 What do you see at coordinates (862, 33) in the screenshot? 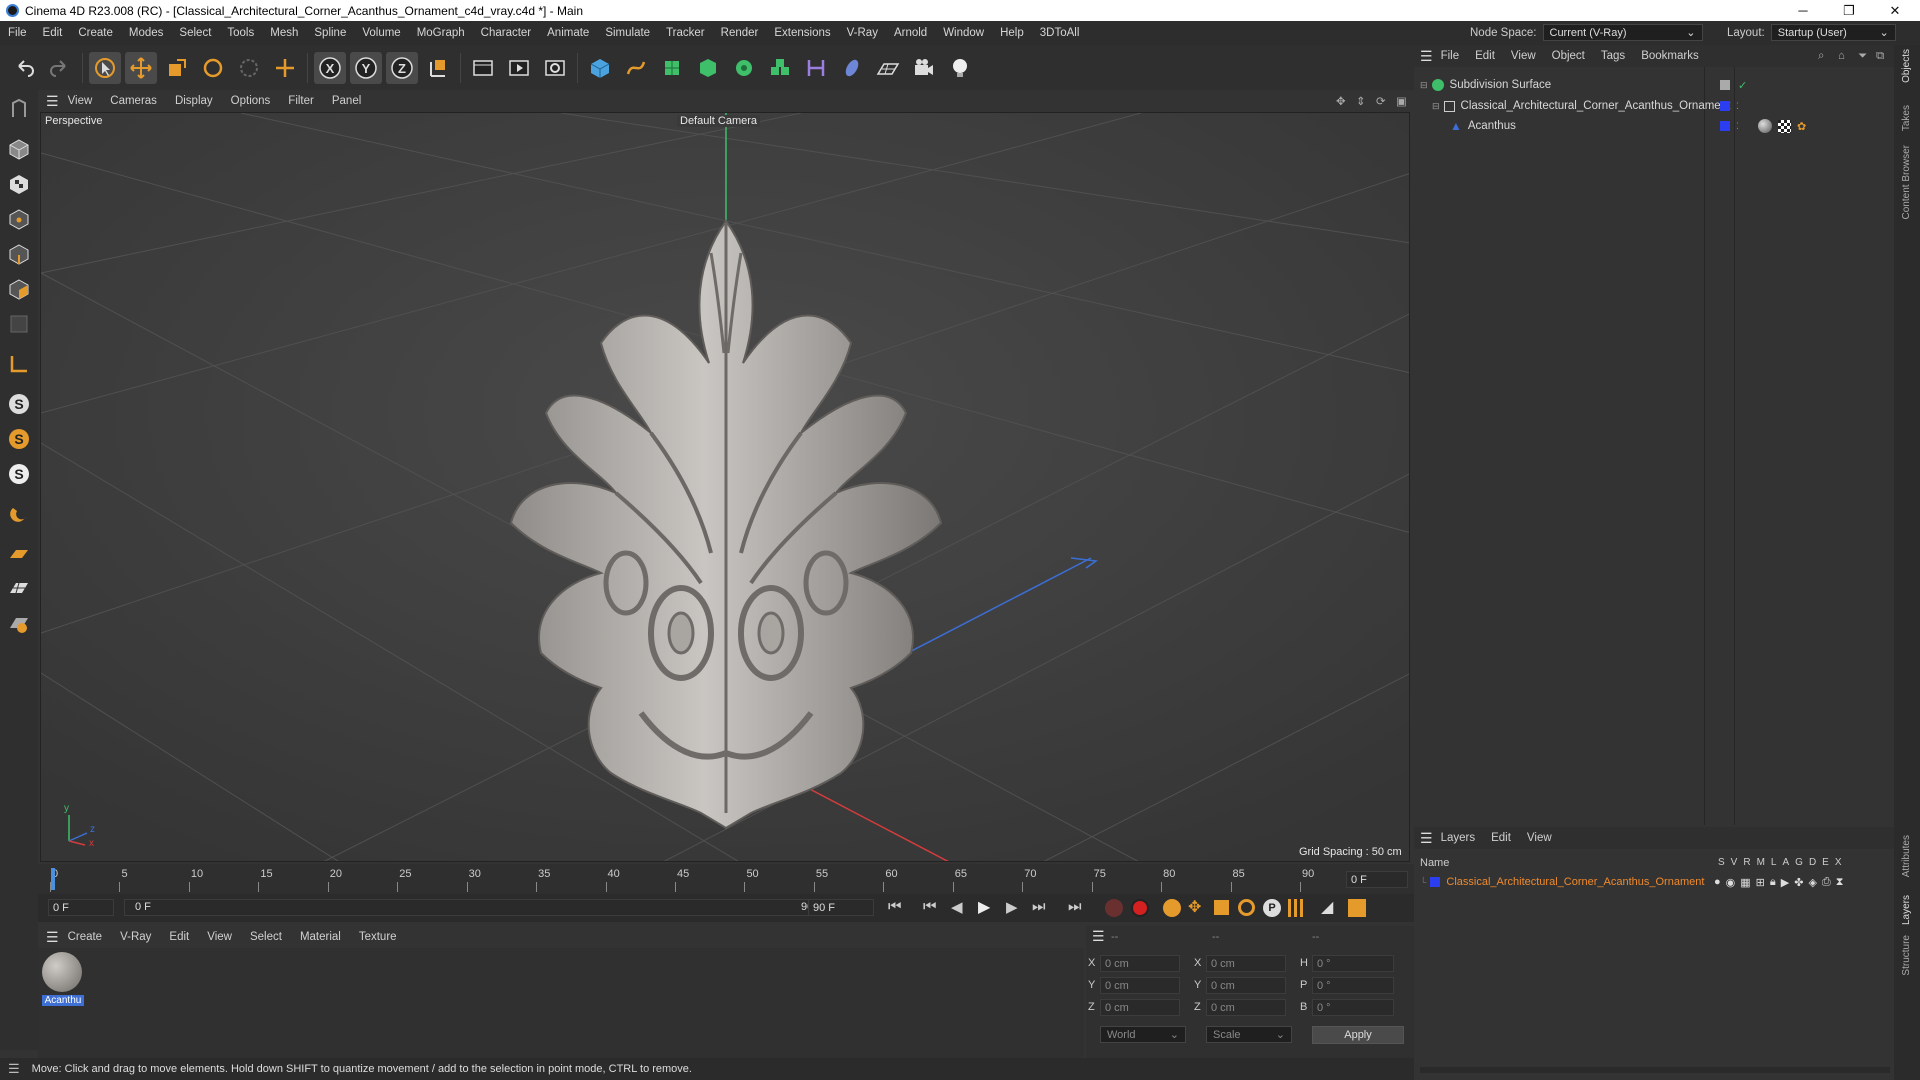
I see `menu-vray: V-Ray` at bounding box center [862, 33].